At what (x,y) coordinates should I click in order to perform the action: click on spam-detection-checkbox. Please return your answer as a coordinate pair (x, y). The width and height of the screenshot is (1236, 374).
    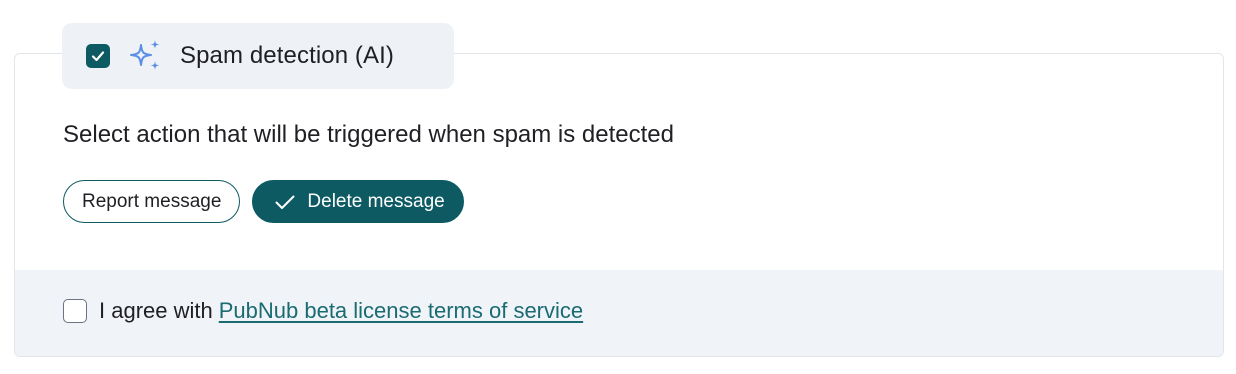
    Looking at the image, I should click on (98, 56).